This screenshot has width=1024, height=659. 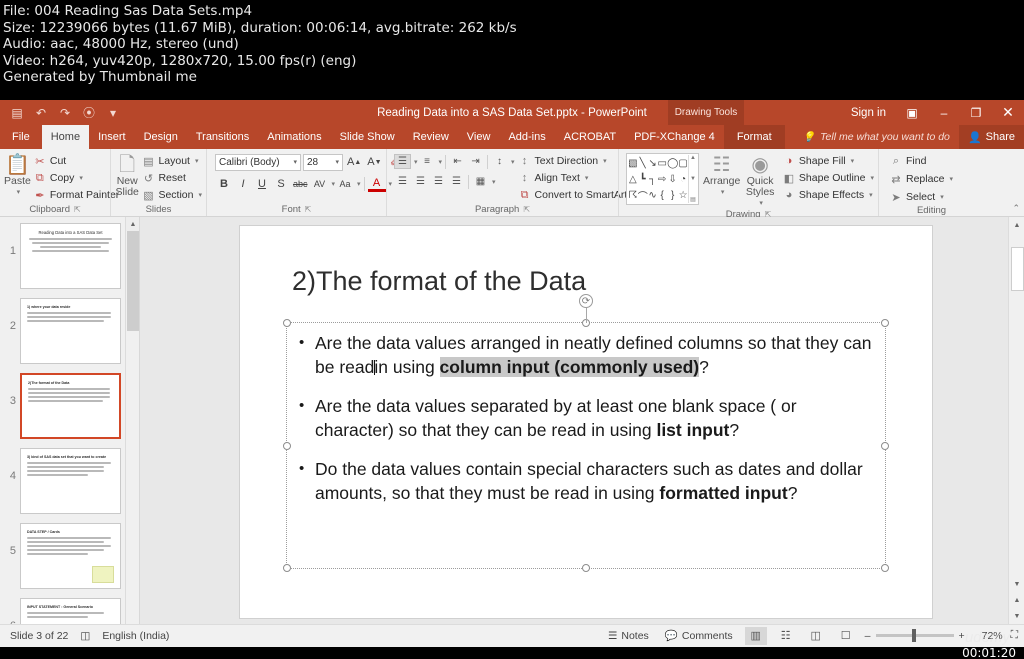 What do you see at coordinates (872, 178) in the screenshot?
I see `shape-outline-caret-icon: ▾` at bounding box center [872, 178].